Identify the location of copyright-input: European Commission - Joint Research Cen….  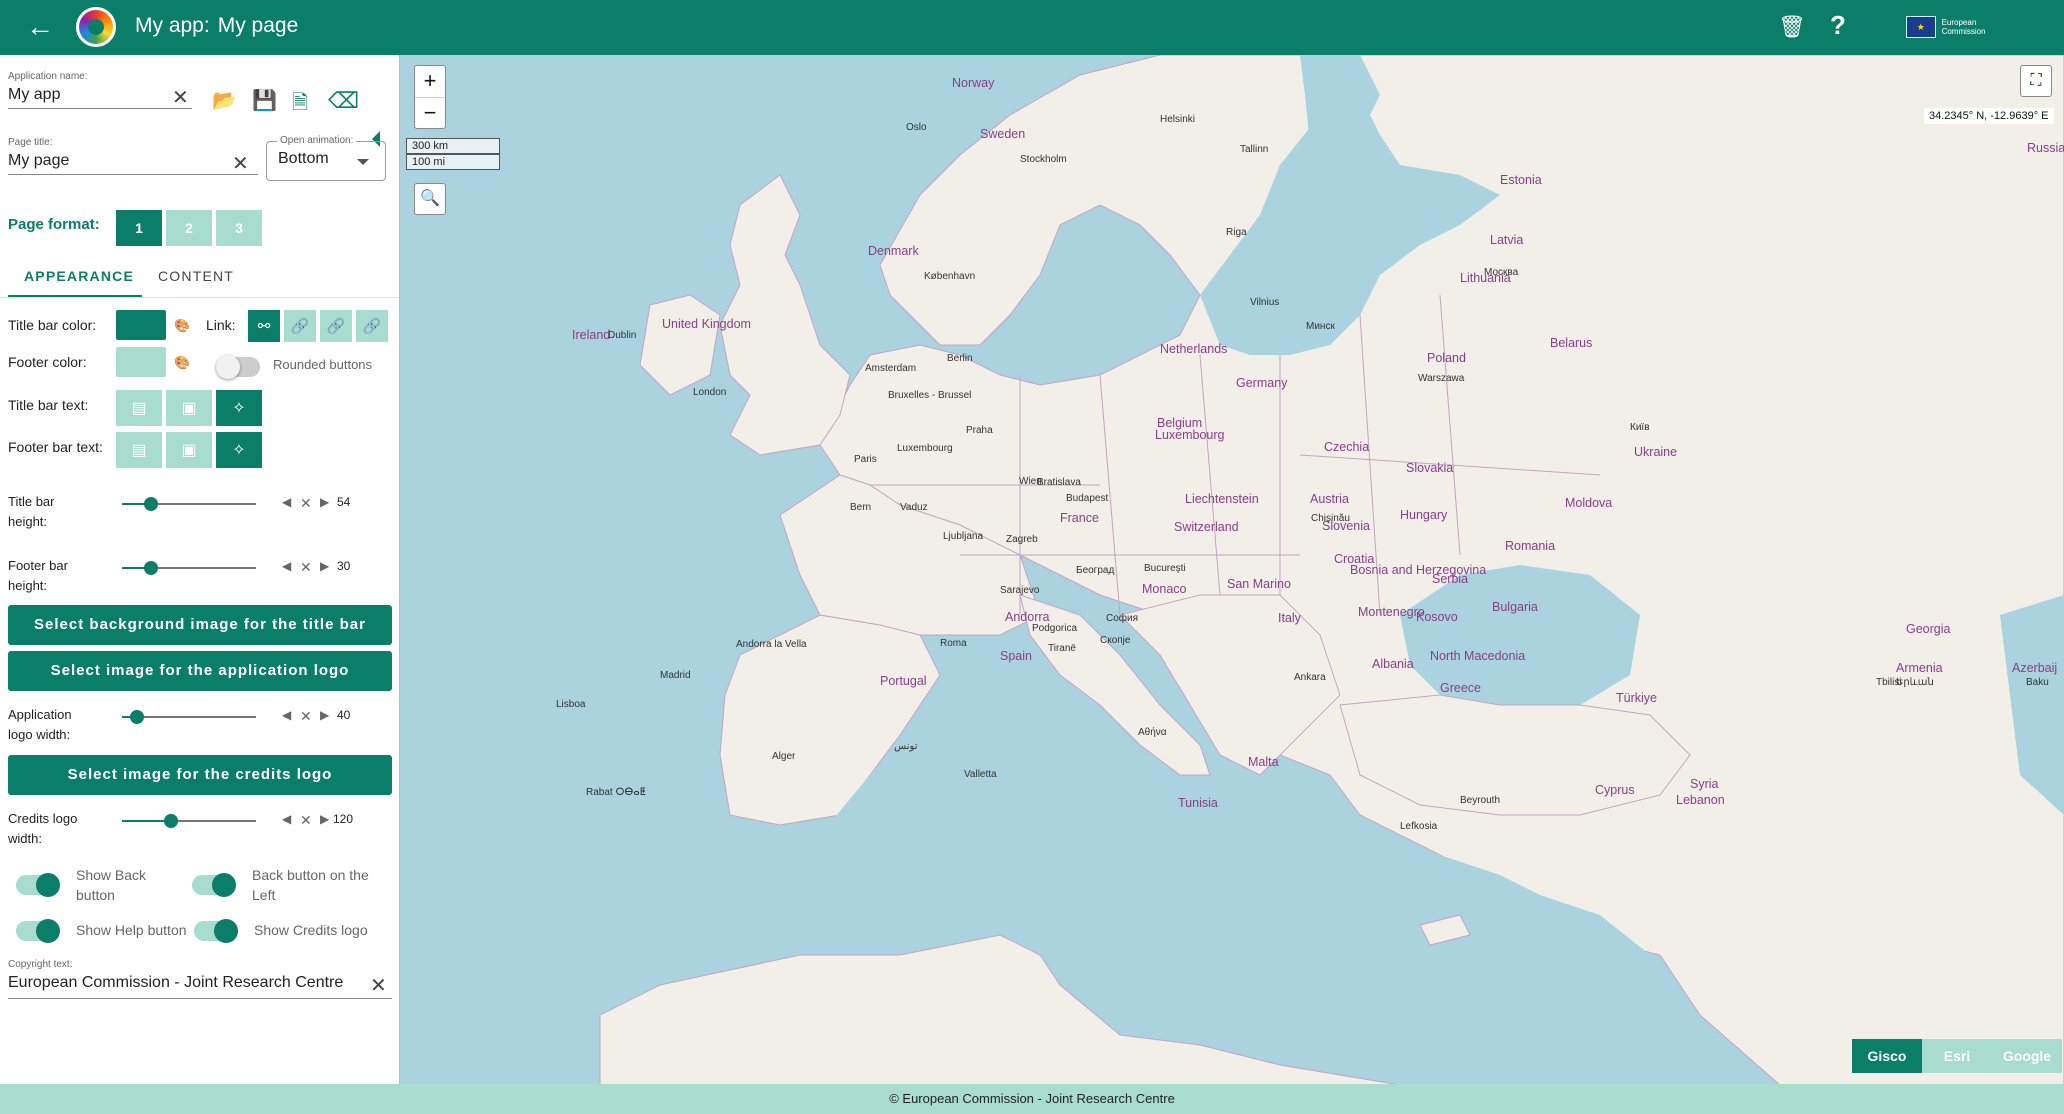
(200, 983).